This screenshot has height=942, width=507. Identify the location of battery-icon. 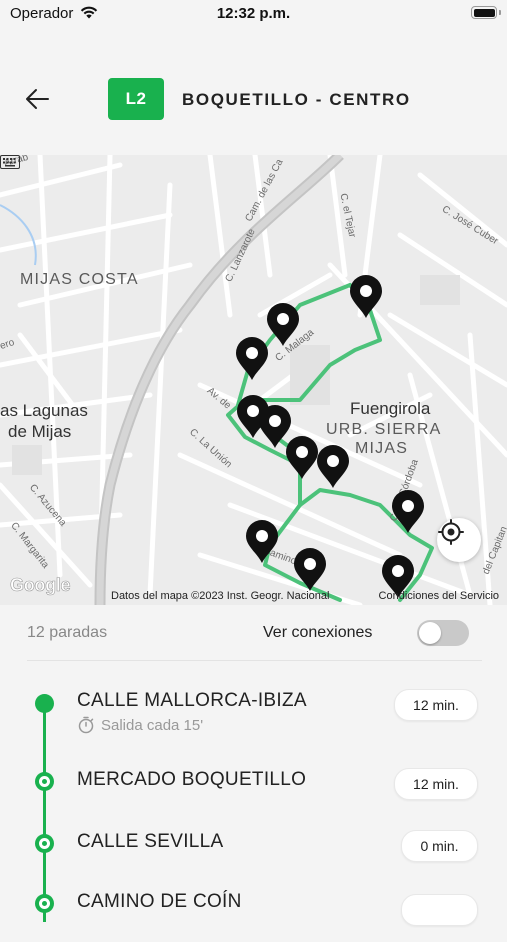
(484, 12).